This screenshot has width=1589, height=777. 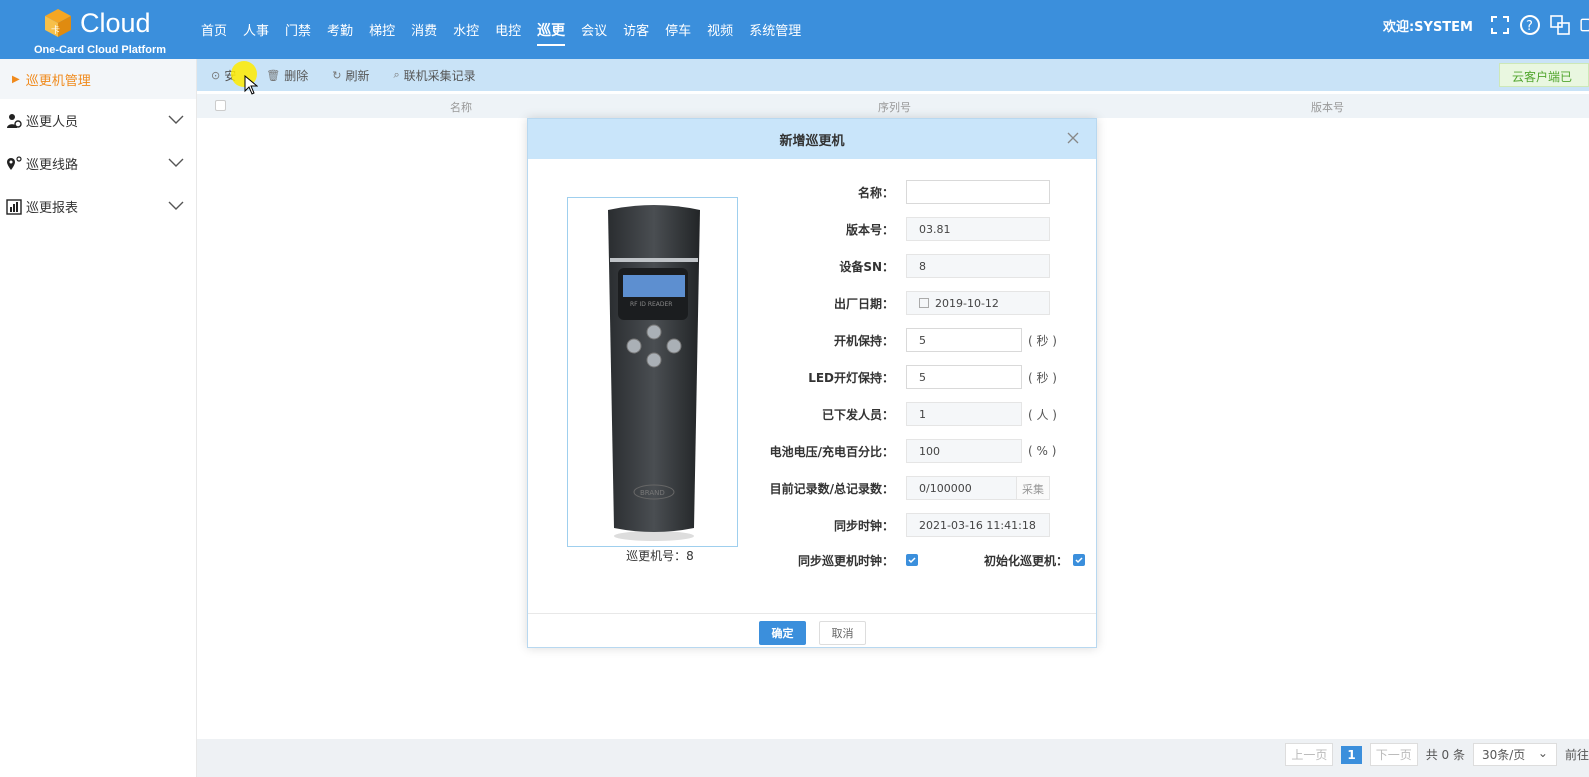 I want to click on logo: 卡 Cloud One-Card Cloud Platform, so click(x=100, y=31).